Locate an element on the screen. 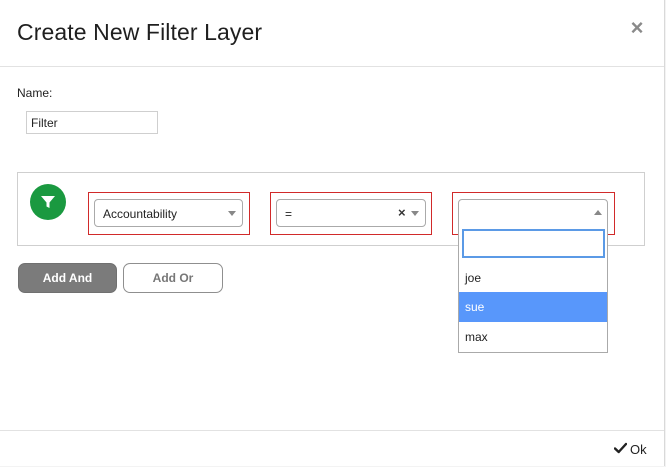 This screenshot has width=666, height=467. dialog-footer: Ok is located at coordinates (332, 448).